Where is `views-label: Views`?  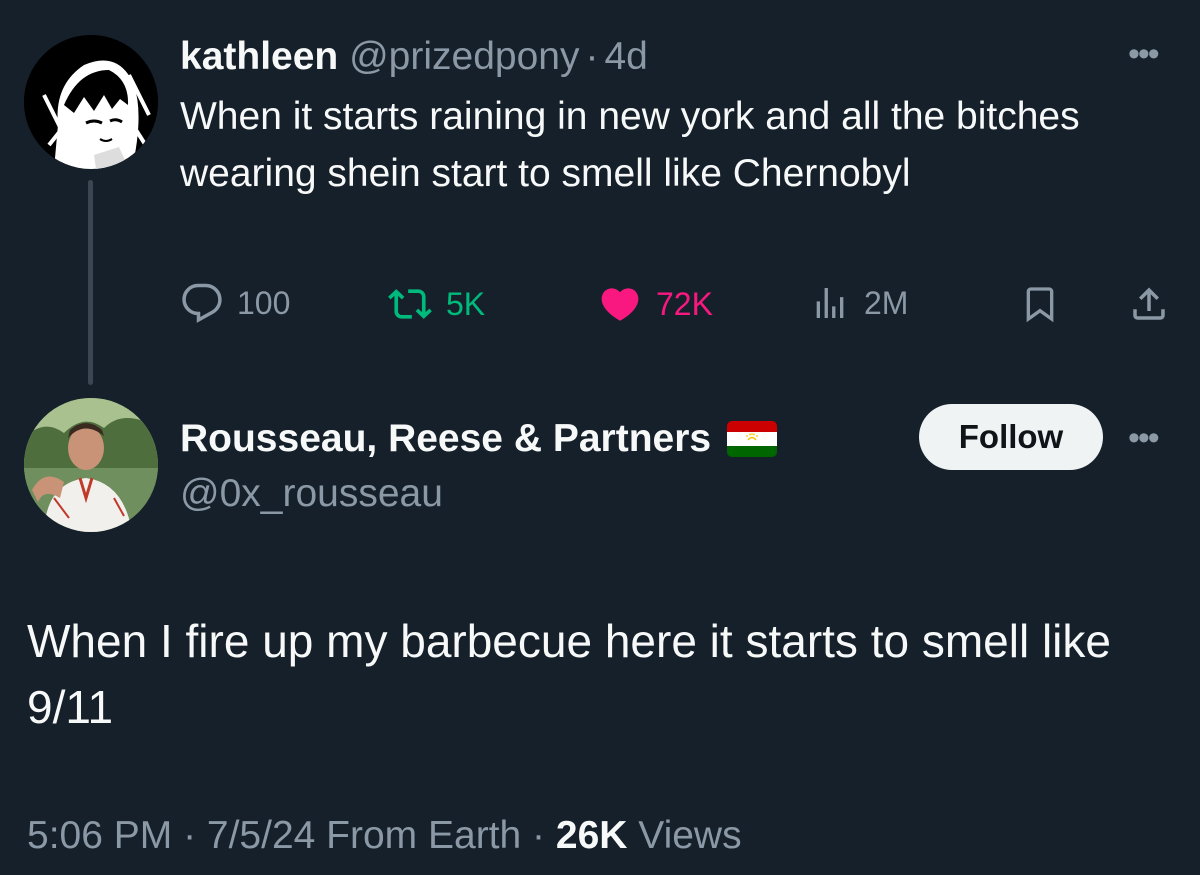 views-label: Views is located at coordinates (690, 835).